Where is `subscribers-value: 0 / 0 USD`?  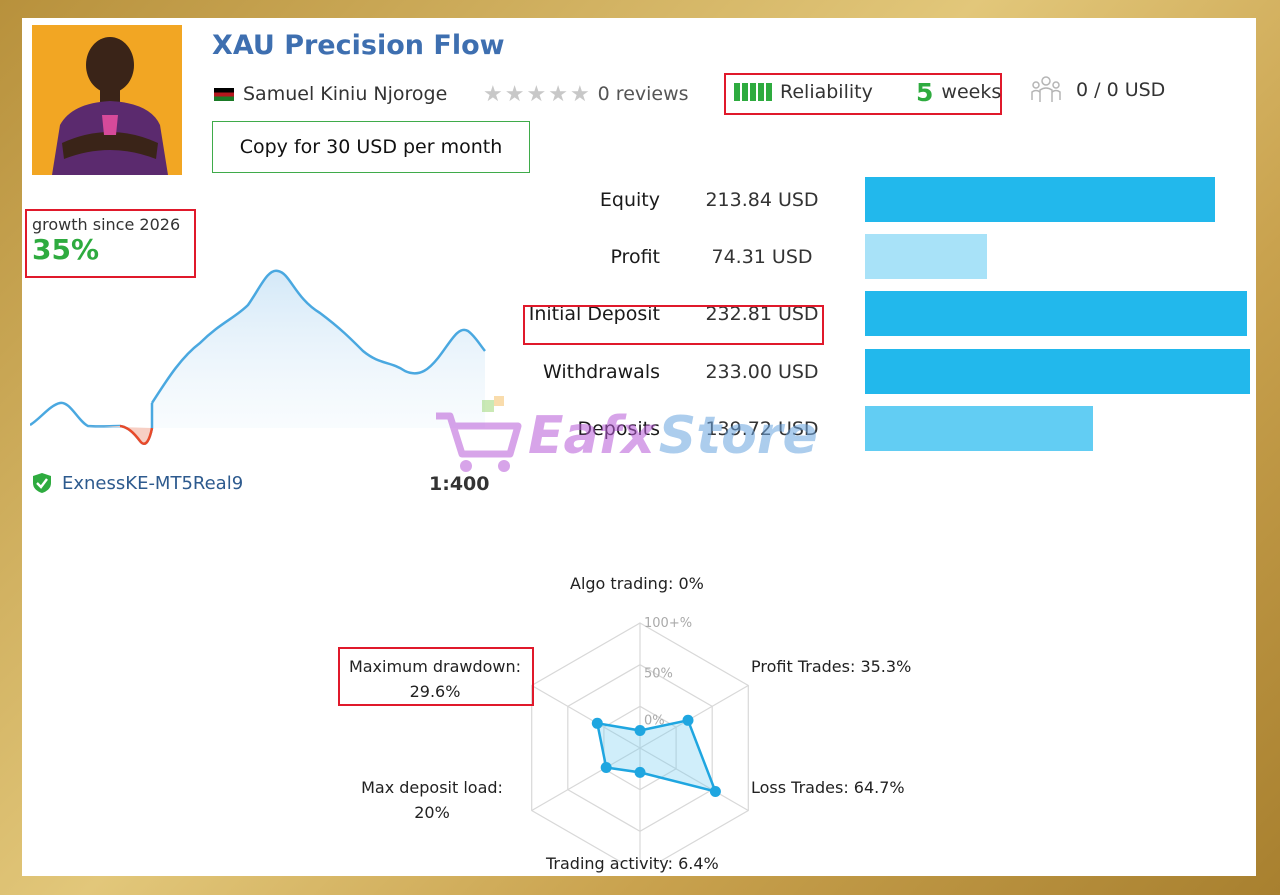
subscribers-value: 0 / 0 USD is located at coordinates (1121, 90).